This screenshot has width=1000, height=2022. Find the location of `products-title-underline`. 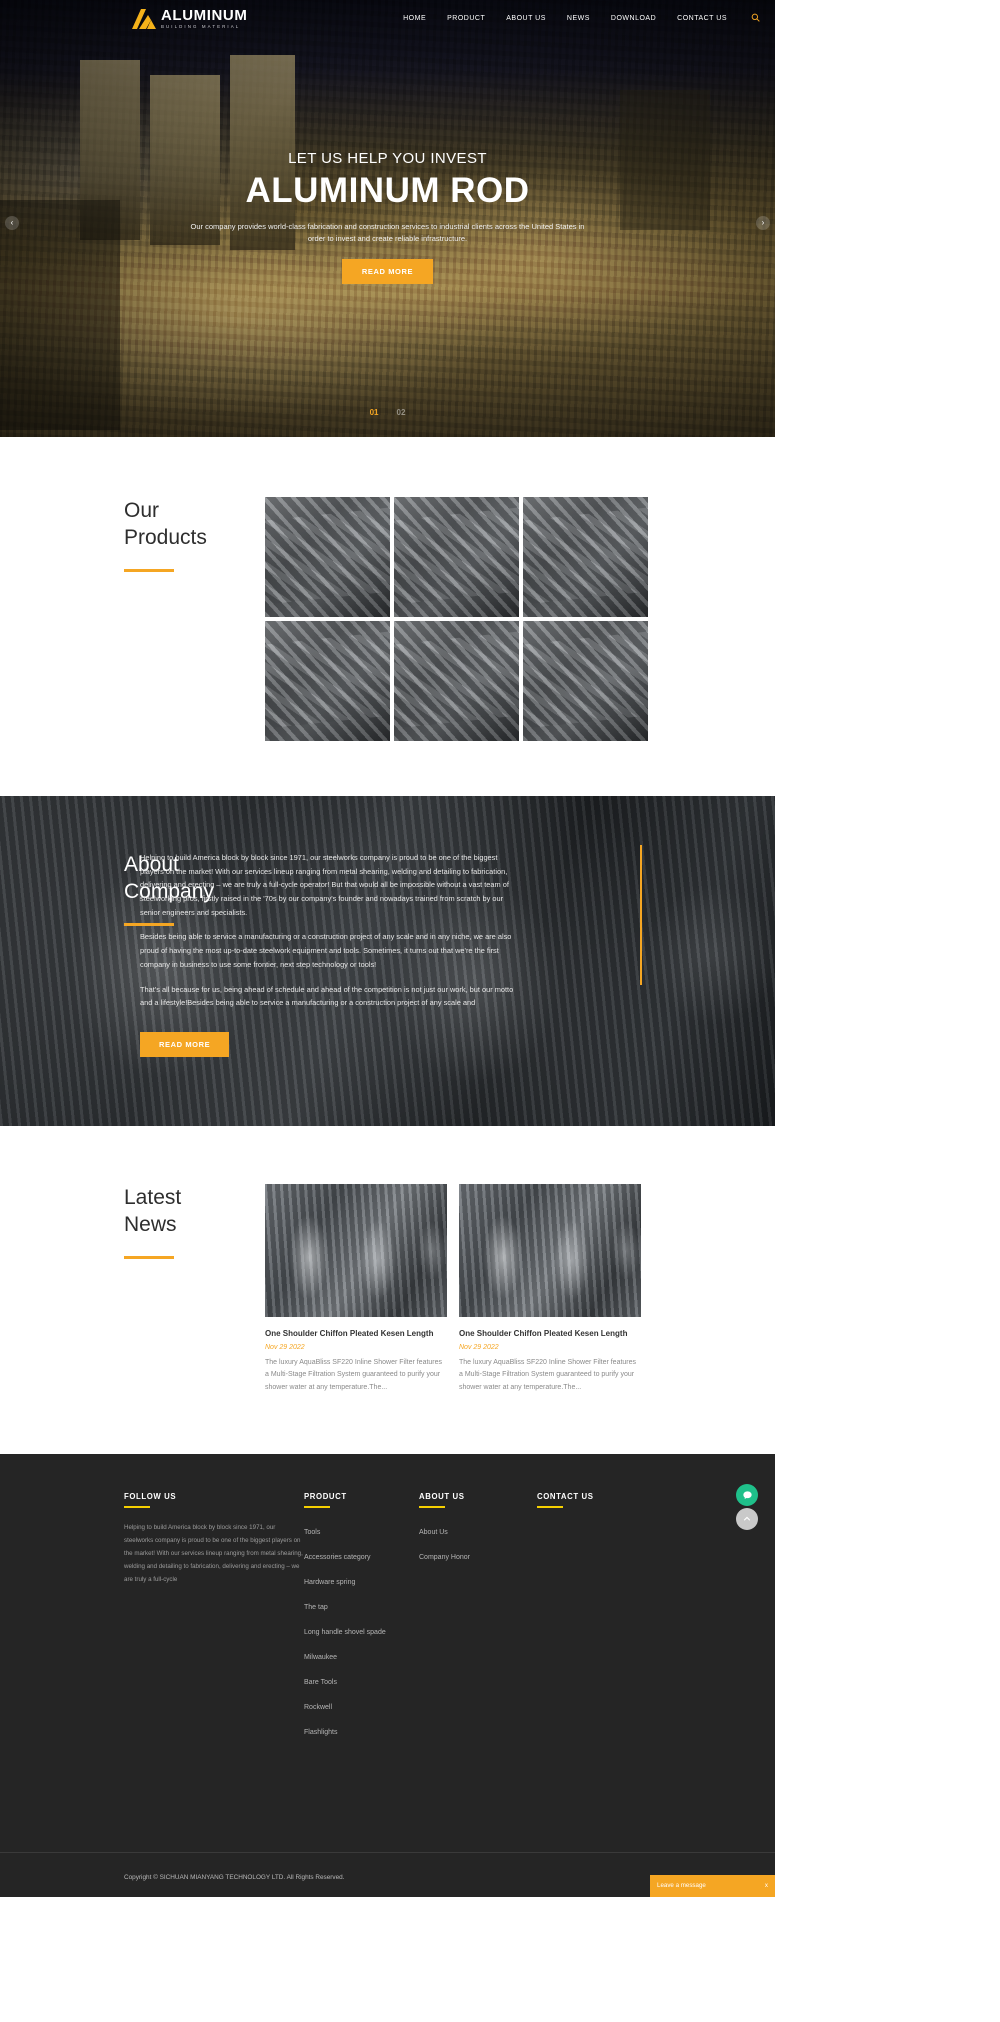

products-title-underline is located at coordinates (149, 570).